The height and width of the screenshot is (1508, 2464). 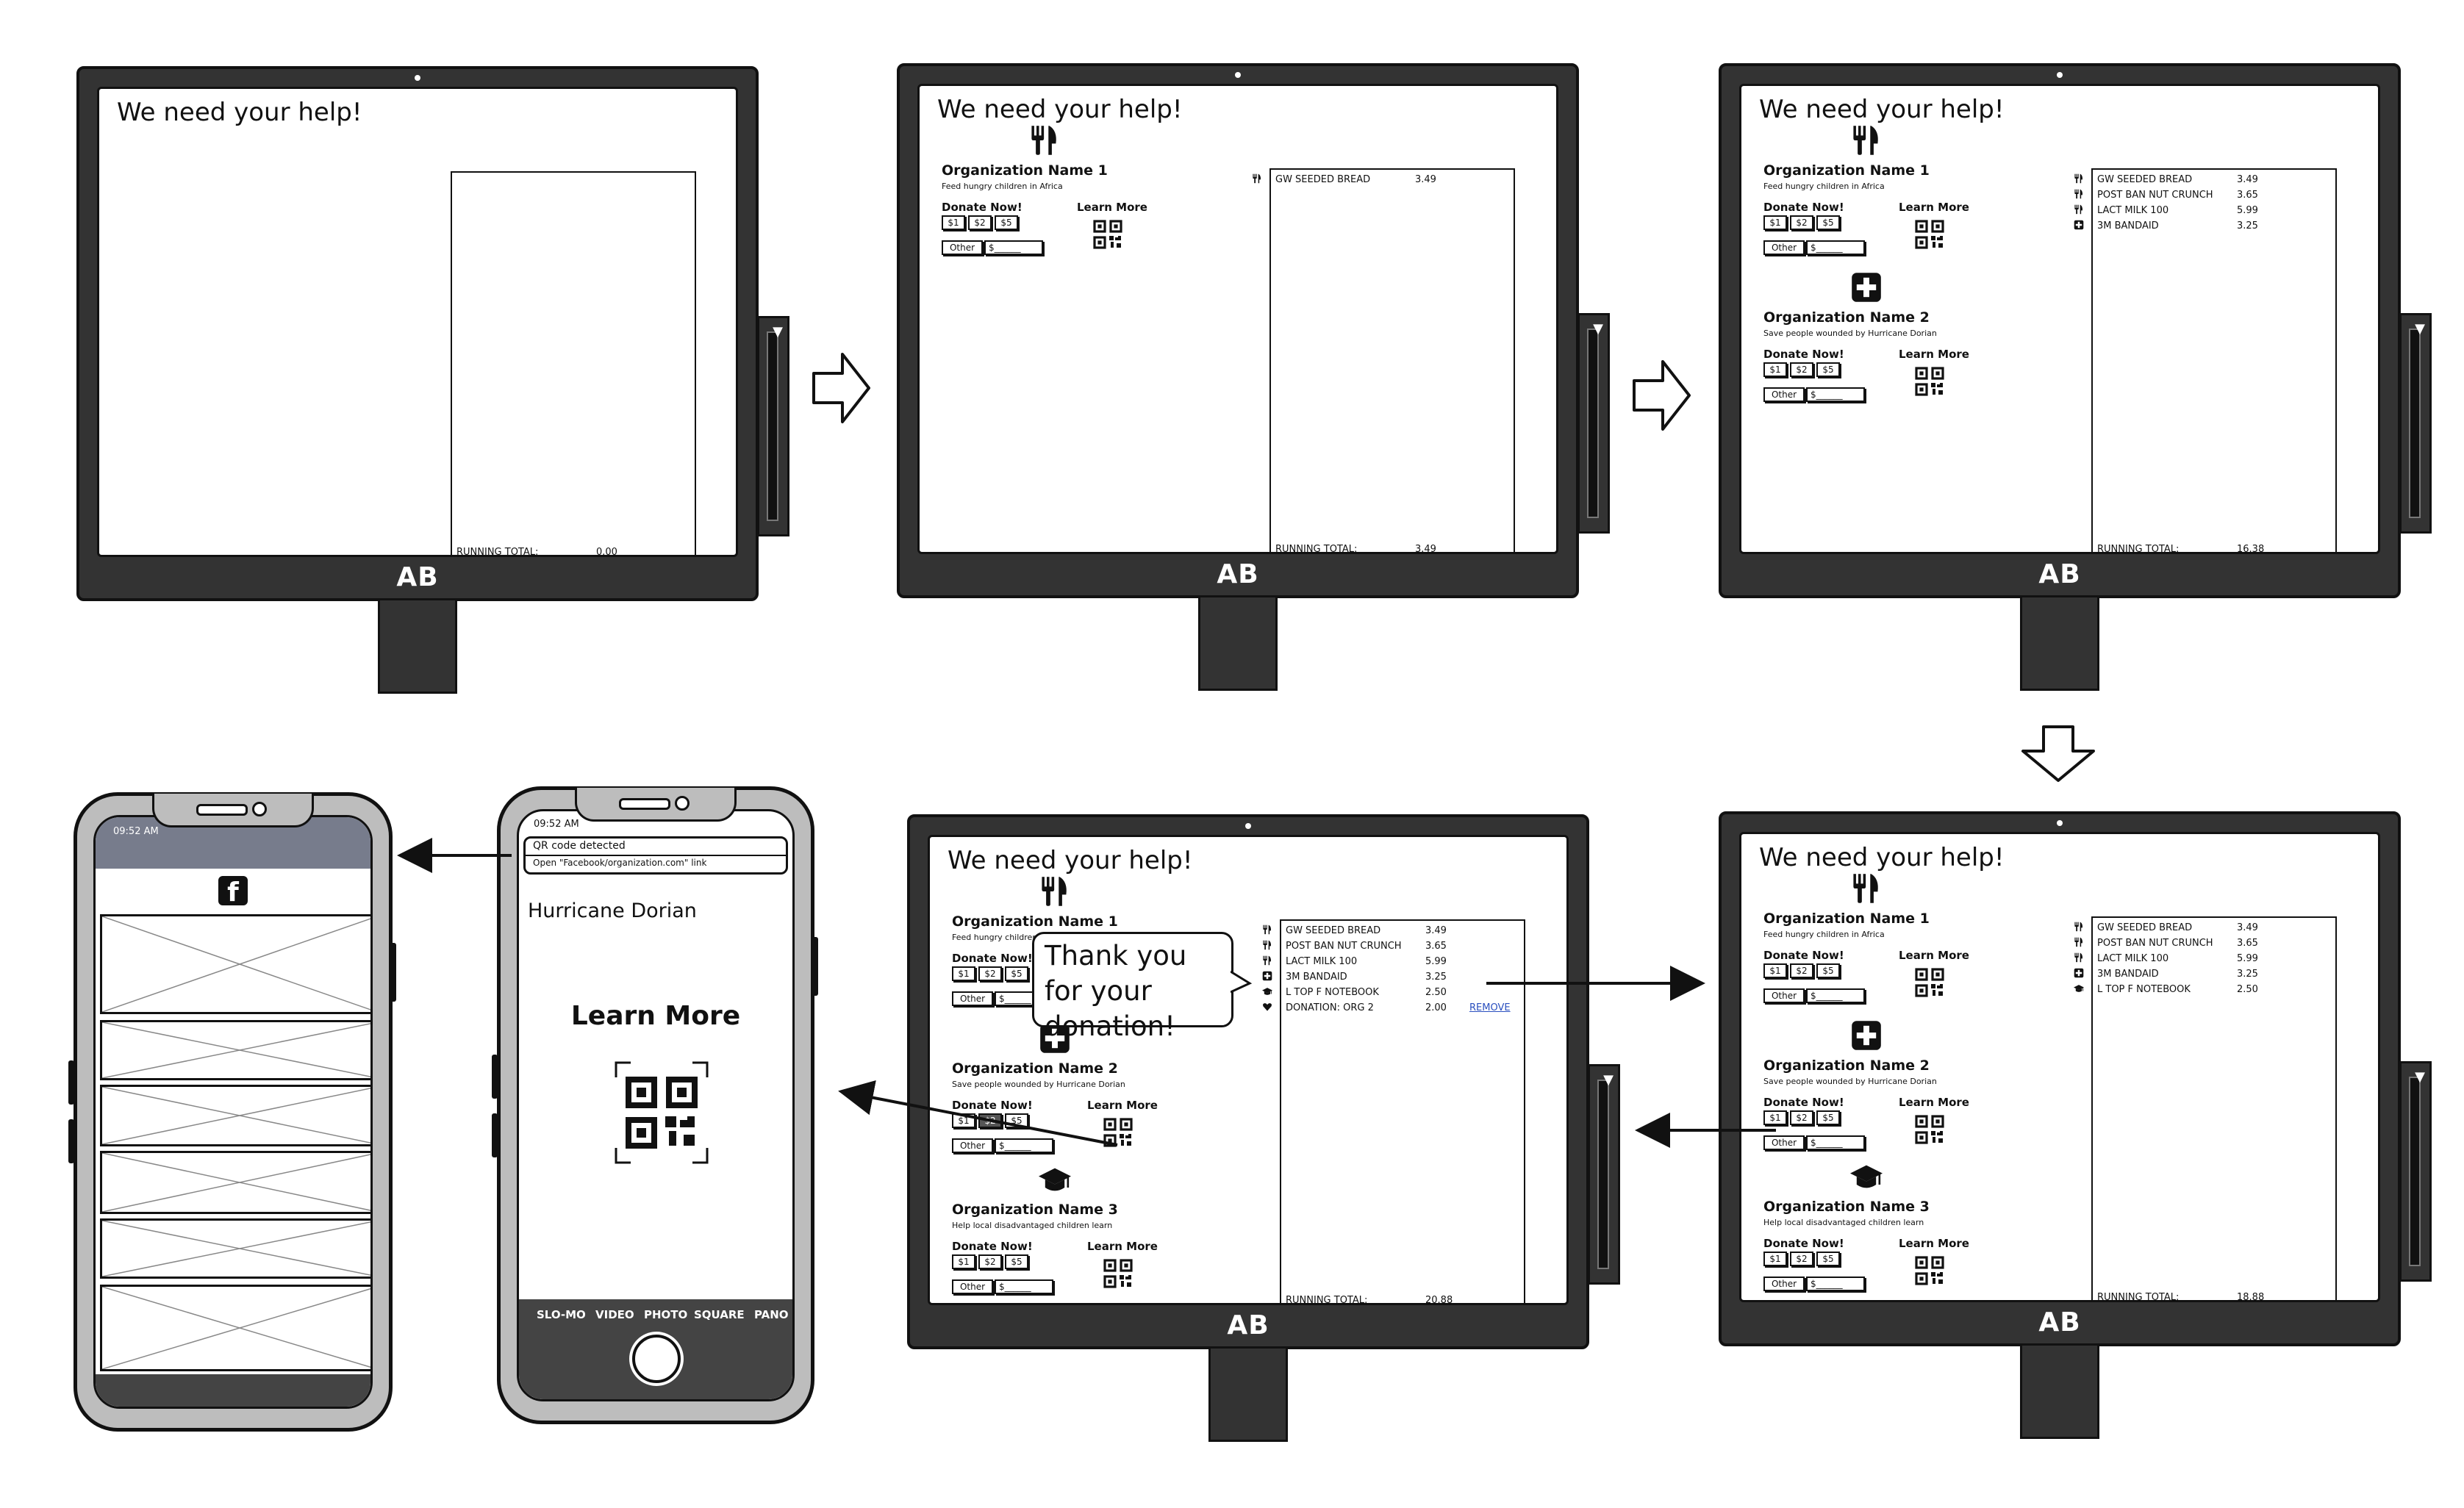 I want to click on status-time: 09:52 AM, so click(x=557, y=825).